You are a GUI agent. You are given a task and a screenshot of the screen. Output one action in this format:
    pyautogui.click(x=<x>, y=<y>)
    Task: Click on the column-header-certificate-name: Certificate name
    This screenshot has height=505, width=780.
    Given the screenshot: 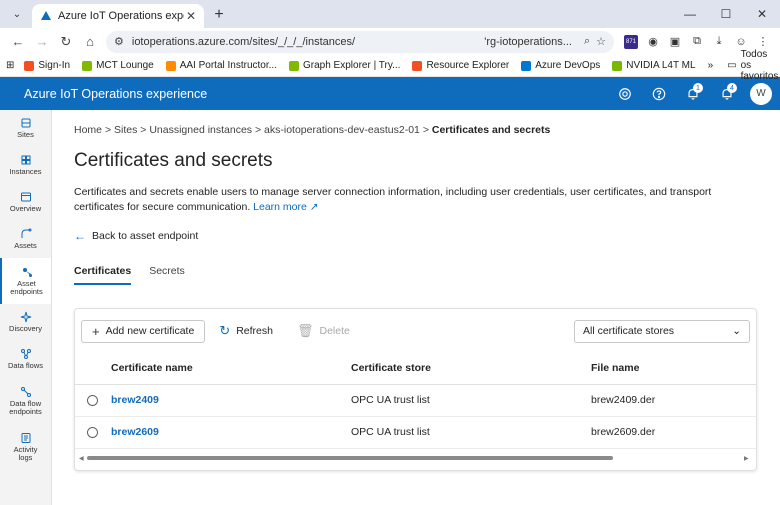 What is the action you would take?
    pyautogui.click(x=231, y=369)
    